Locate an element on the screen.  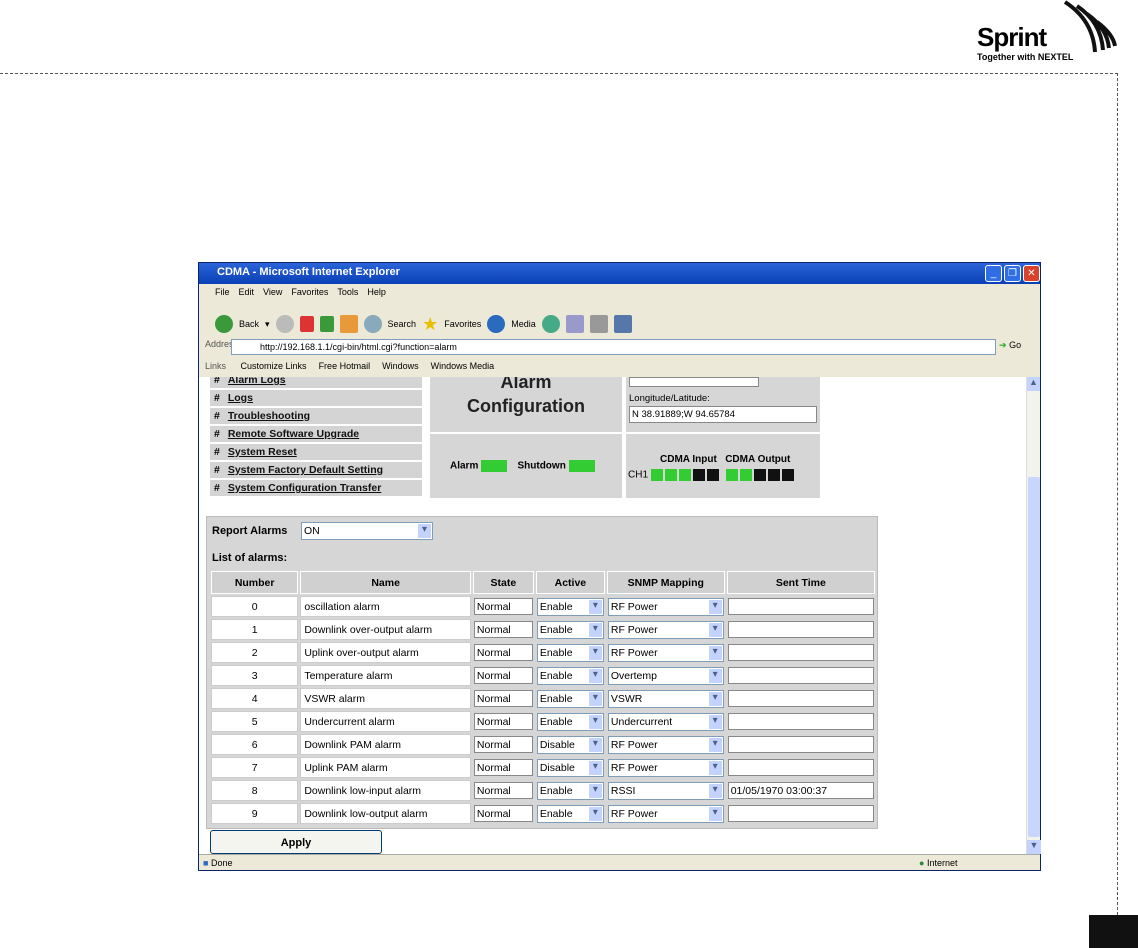
home-icon is located at coordinates (348, 324).